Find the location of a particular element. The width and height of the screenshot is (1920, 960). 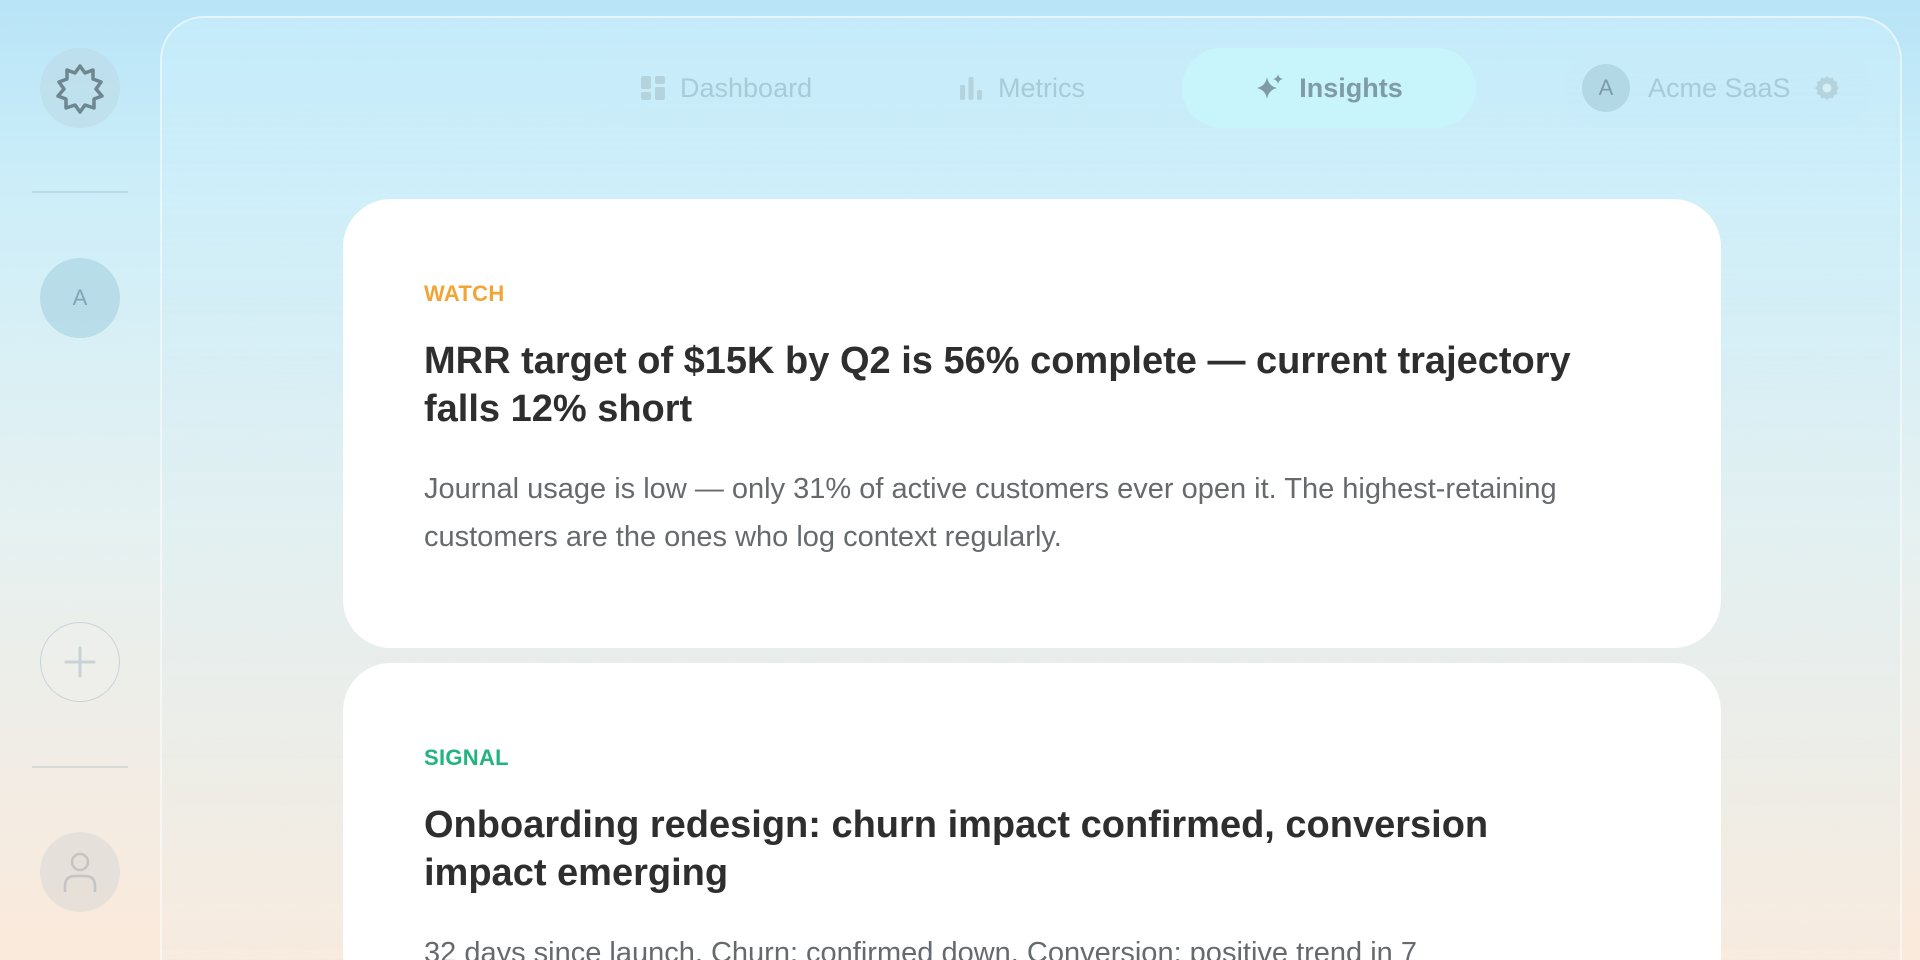

user-icon is located at coordinates (80, 872).